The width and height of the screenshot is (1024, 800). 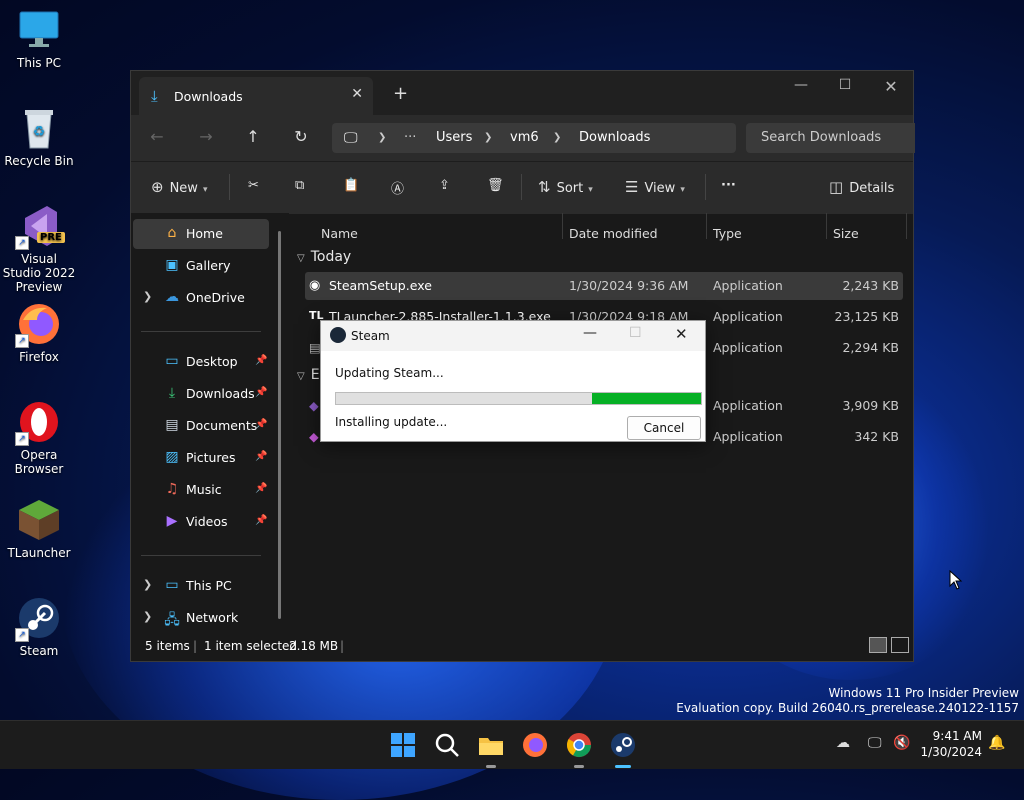 What do you see at coordinates (444, 185) in the screenshot?
I see `share-icon: ⇪` at bounding box center [444, 185].